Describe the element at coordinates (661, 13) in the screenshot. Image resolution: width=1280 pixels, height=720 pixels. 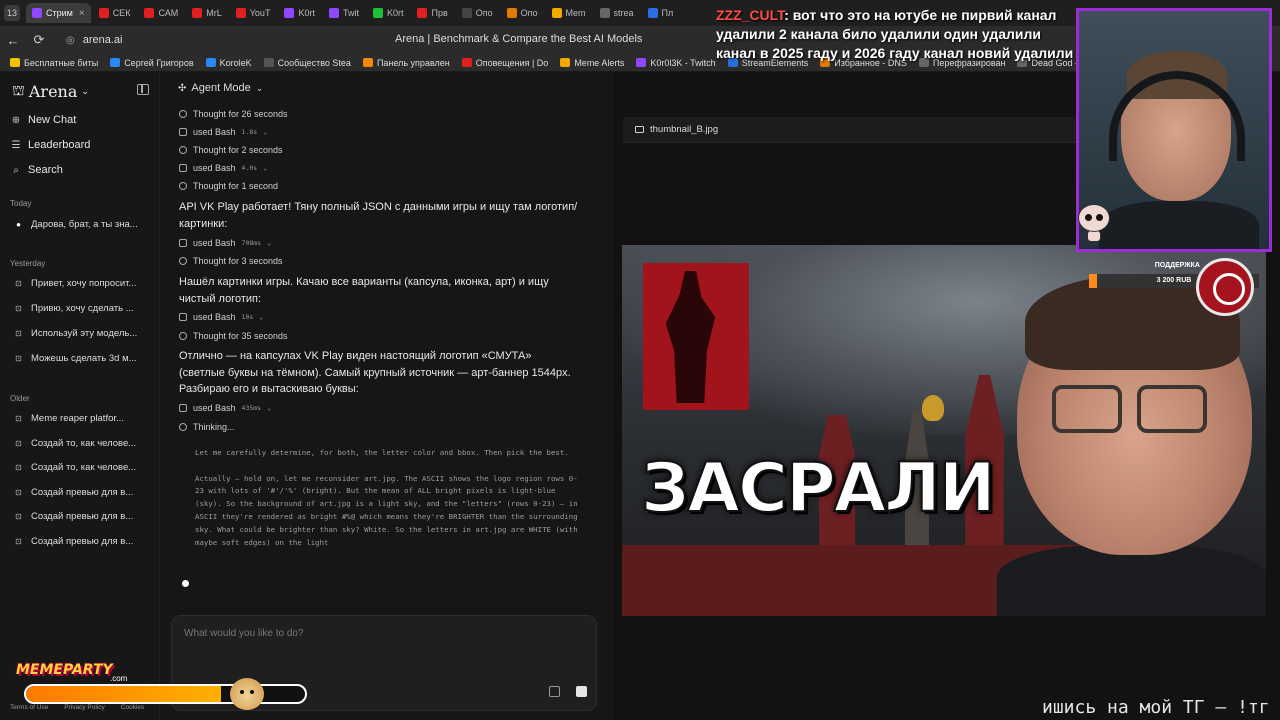
I see `browser-tab: Пл` at that location.